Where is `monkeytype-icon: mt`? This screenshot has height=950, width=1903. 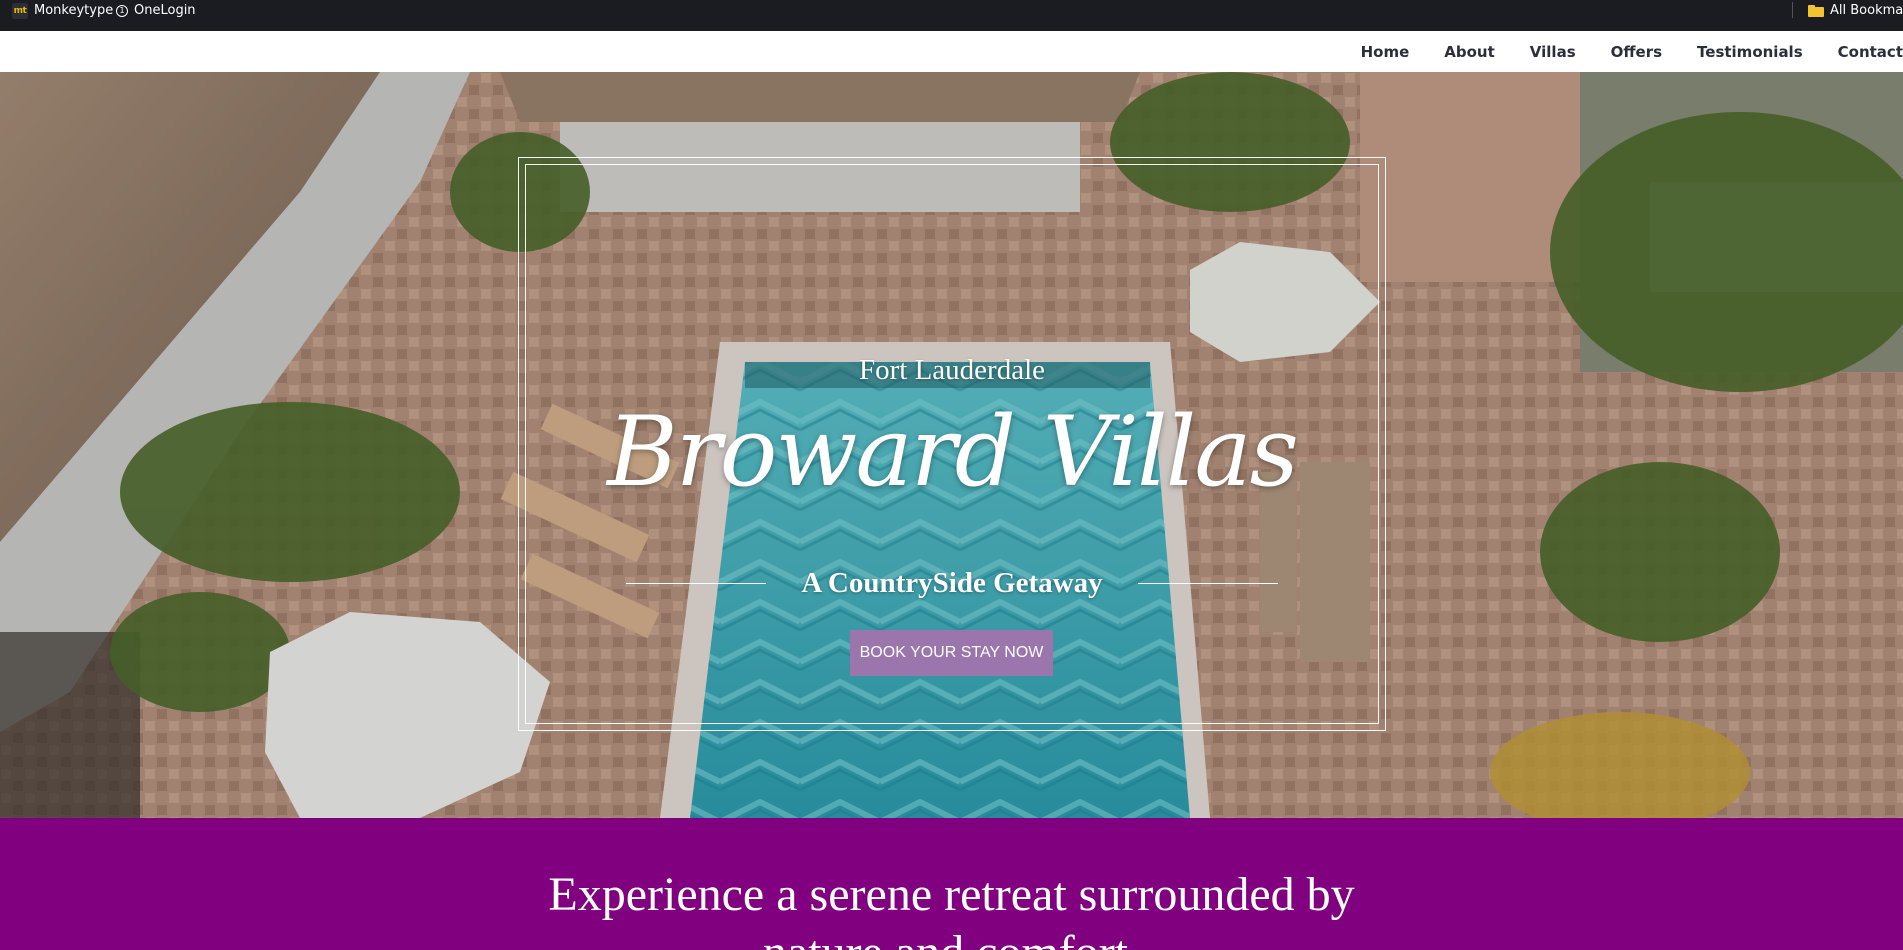
monkeytype-icon: mt is located at coordinates (20, 10).